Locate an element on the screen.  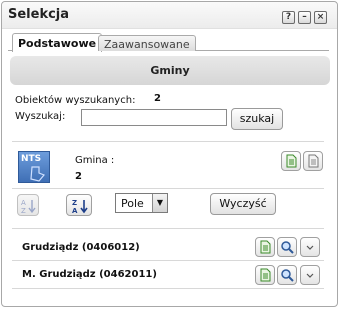
layer-name-label: Gmina : is located at coordinates (95, 160).